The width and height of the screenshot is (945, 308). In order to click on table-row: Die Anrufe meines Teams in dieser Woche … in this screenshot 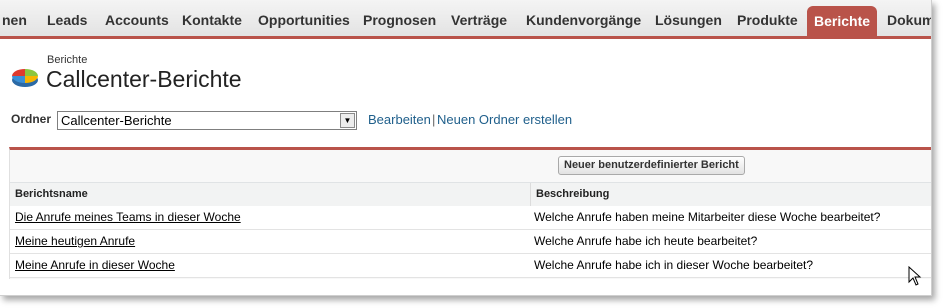, I will do `click(470, 218)`.